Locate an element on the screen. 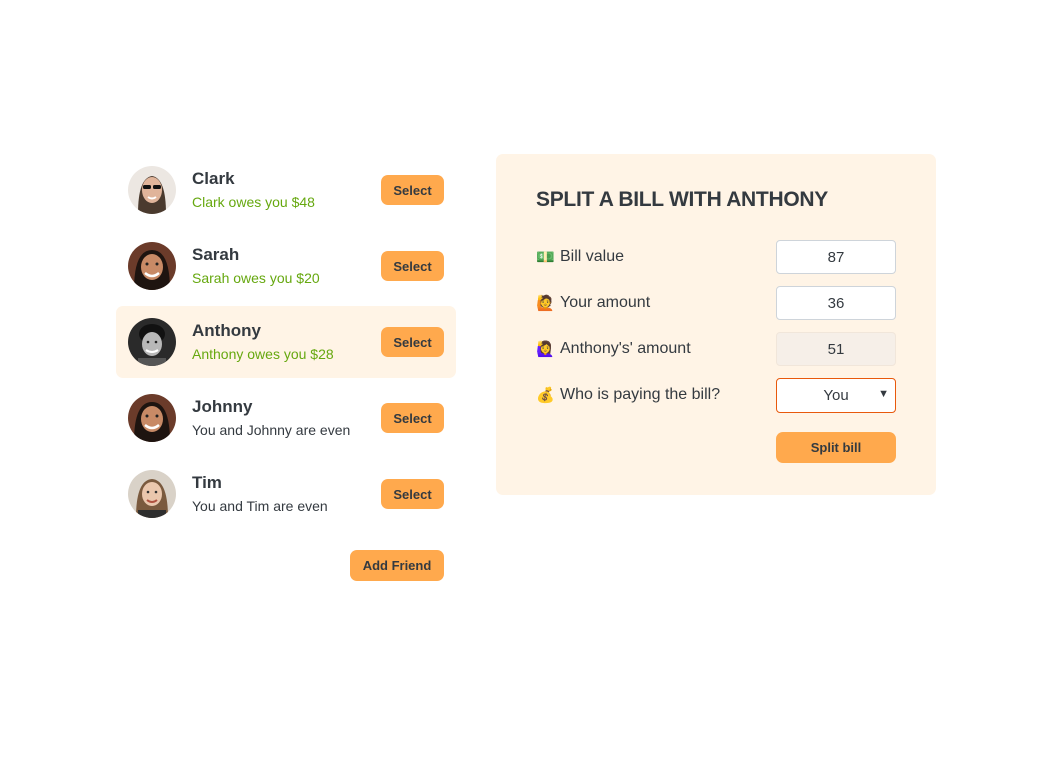  friend-name: Sarah is located at coordinates (216, 254).